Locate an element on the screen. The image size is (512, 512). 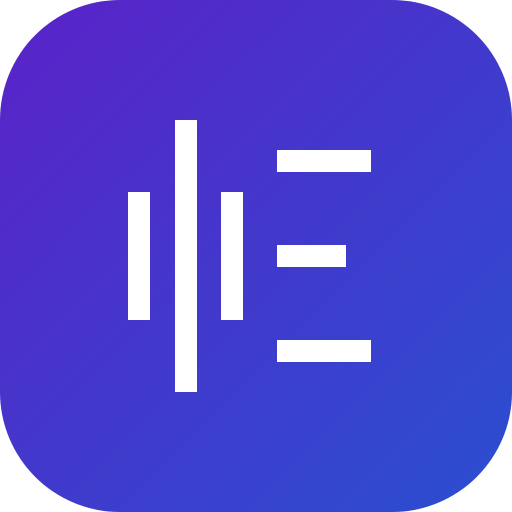
waveform-bar-right is located at coordinates (232, 256).